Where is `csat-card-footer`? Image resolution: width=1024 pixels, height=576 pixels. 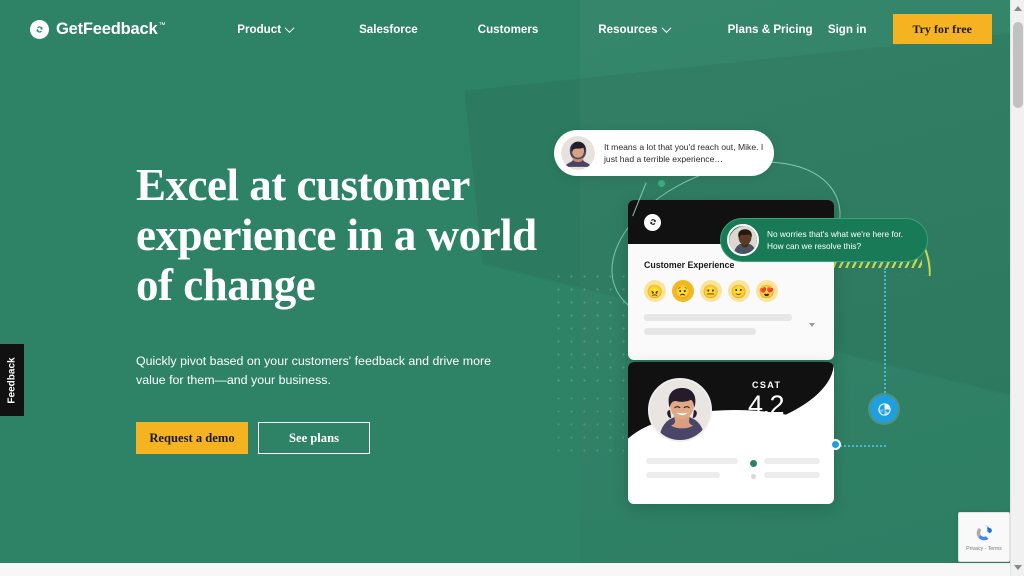 csat-card-footer is located at coordinates (731, 468).